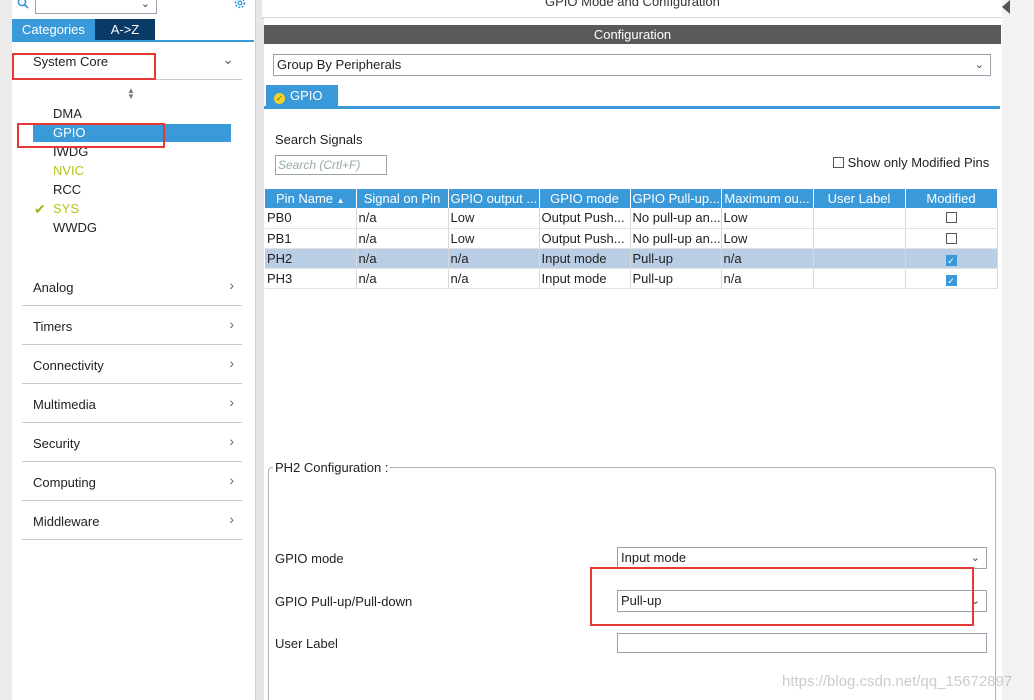 The image size is (1034, 700). I want to click on tab-gpio-label: GPIO, so click(306, 95).